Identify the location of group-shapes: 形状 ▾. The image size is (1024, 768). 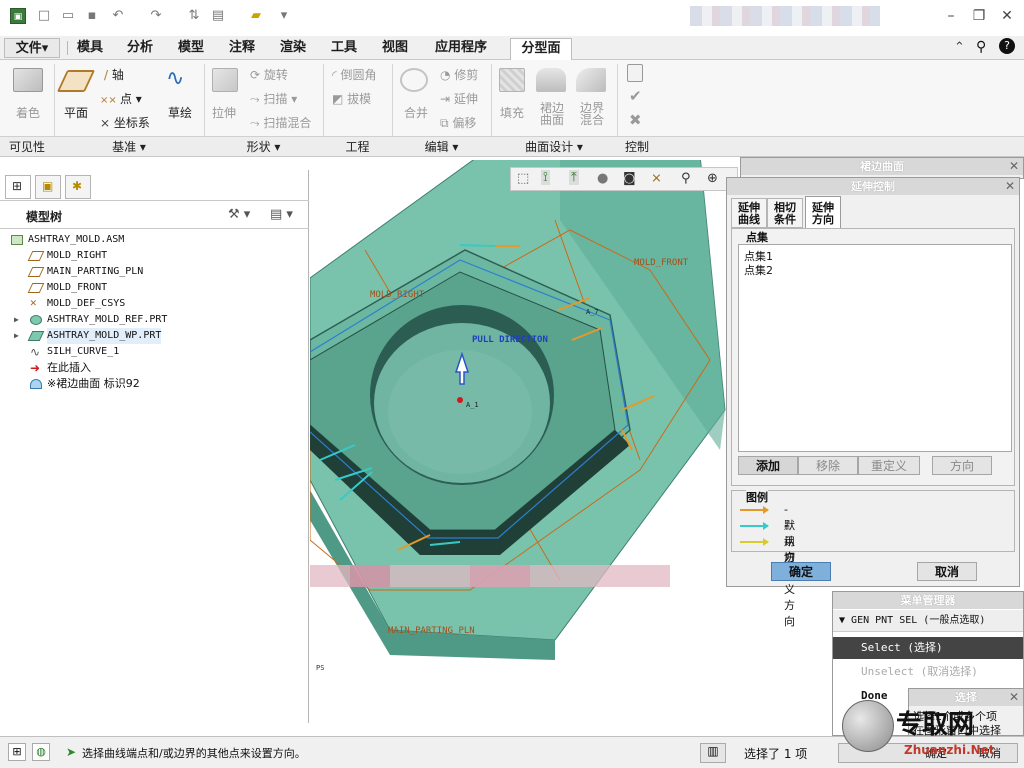
(263, 146).